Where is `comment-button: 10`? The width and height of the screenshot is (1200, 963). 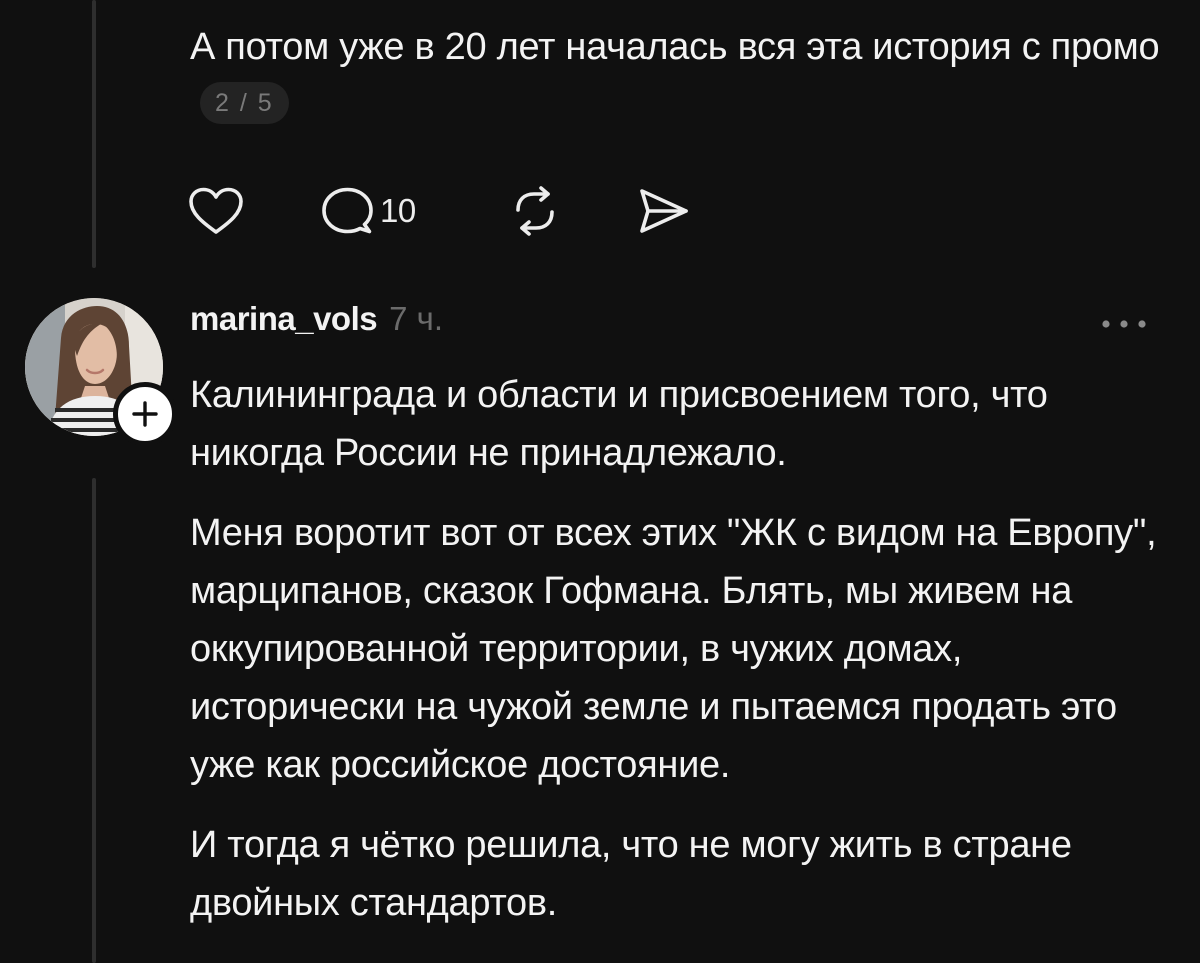 comment-button: 10 is located at coordinates (415, 211).